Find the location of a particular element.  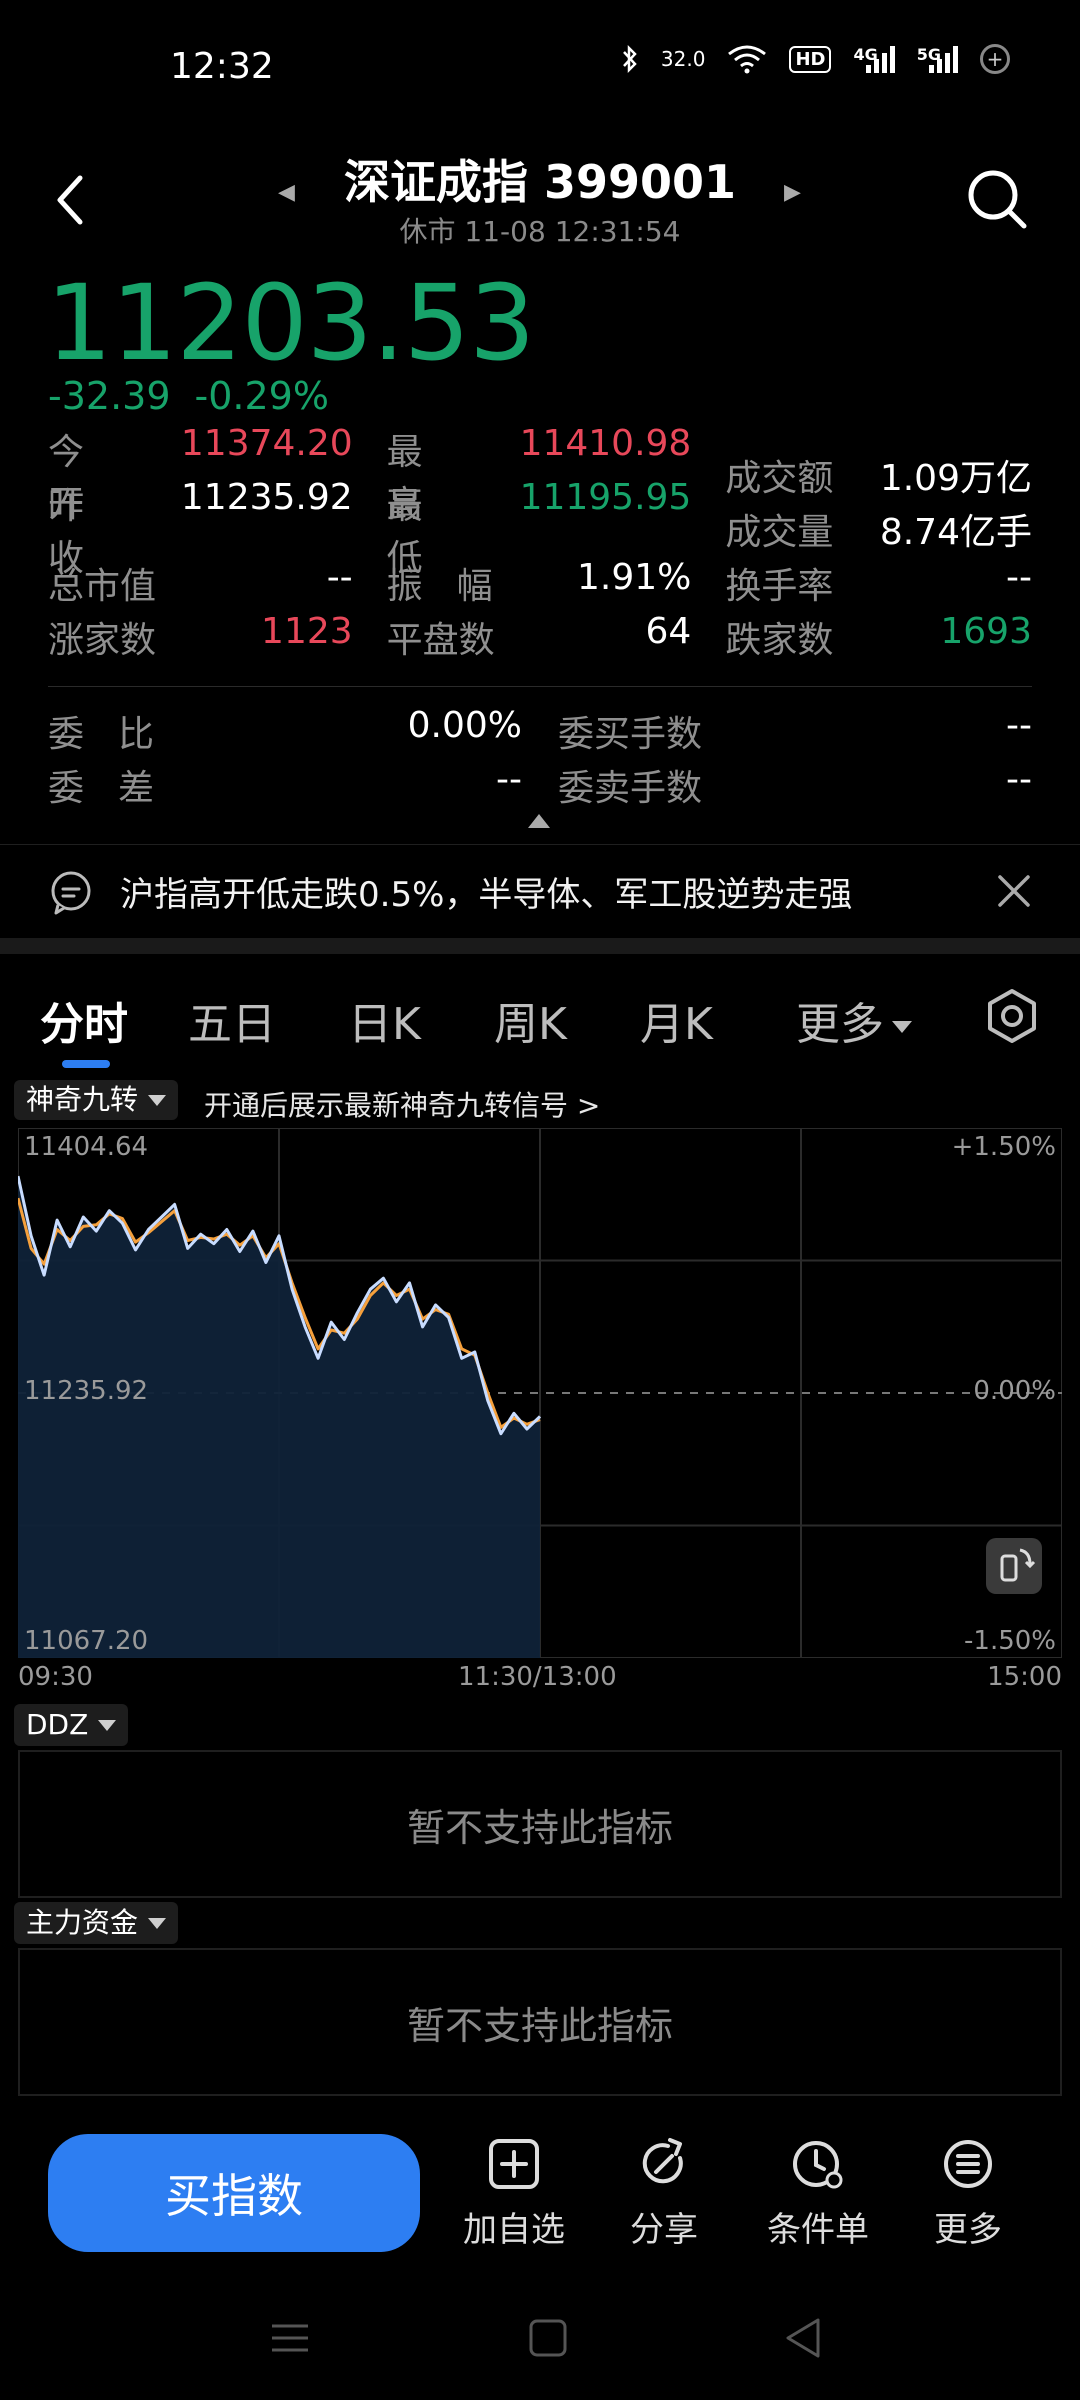

tab-week-k: 周K is located at coordinates (530, 1020).